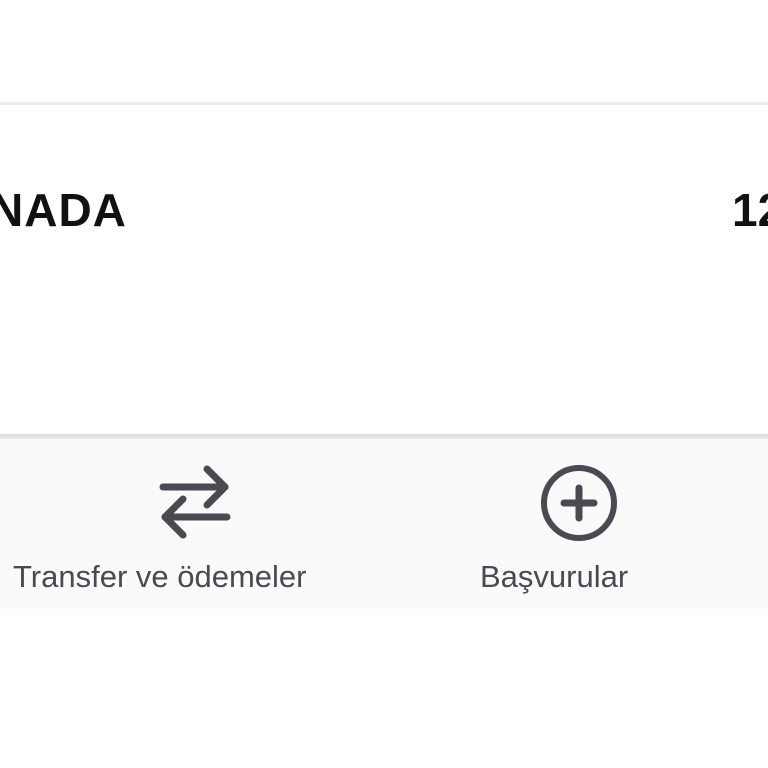  I want to click on tab-applications-label: Başvurular, so click(554, 576).